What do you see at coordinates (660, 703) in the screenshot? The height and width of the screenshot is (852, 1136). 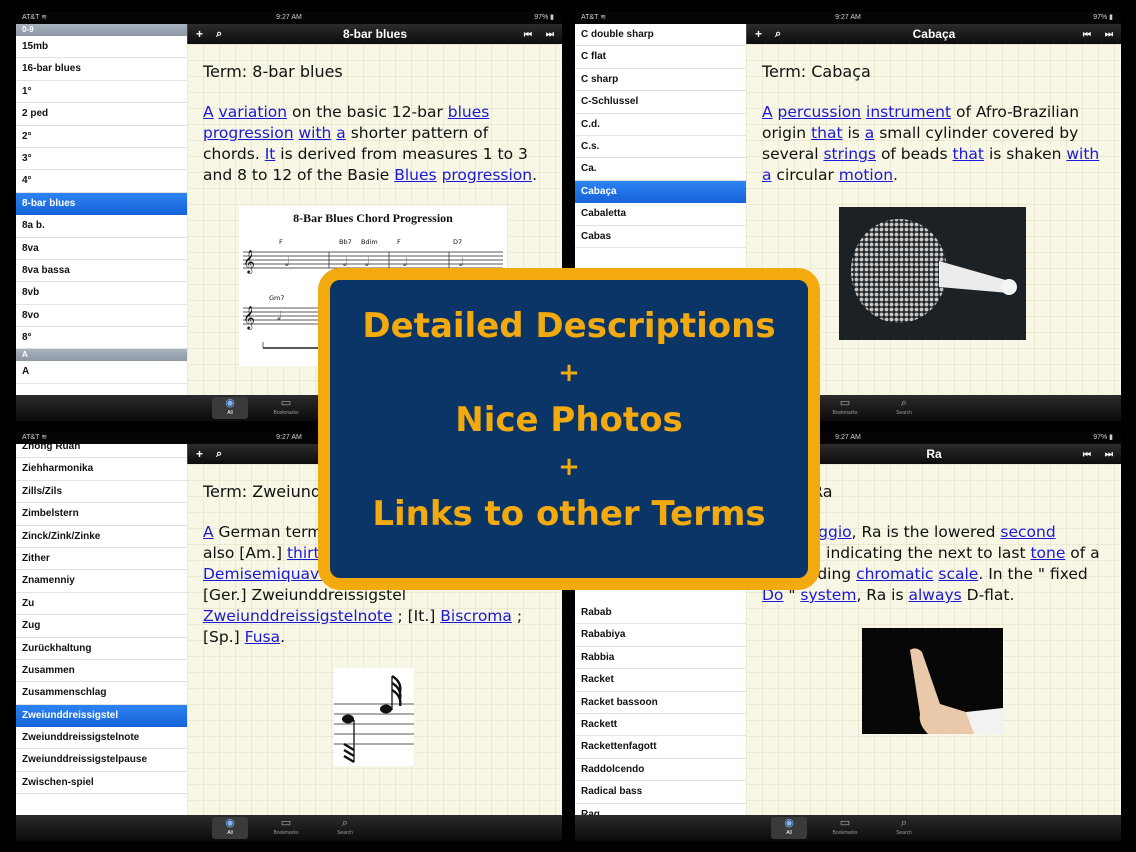 I see `list-item: Racket bassoon` at bounding box center [660, 703].